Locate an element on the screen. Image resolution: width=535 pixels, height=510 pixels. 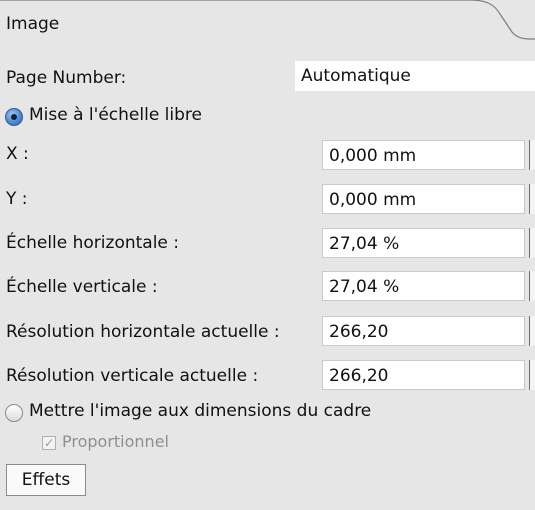
horizontal-resolution-label: Résolution horizontale actuelle : is located at coordinates (143, 332).